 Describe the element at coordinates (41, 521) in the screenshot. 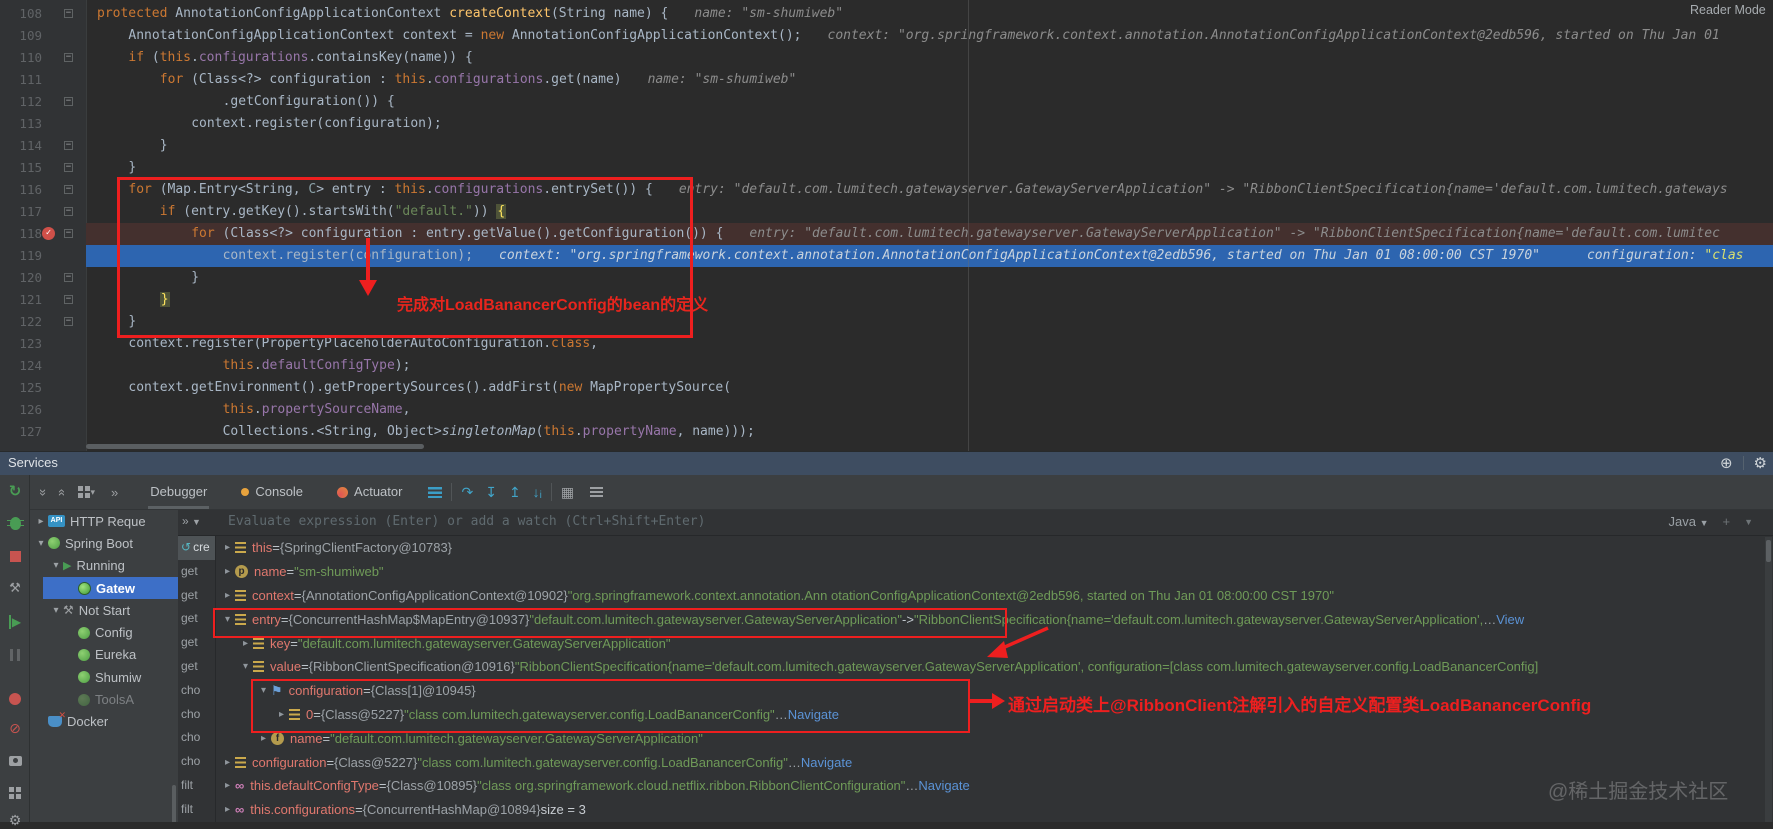

I see `tree-chevron-icon: ▸` at that location.